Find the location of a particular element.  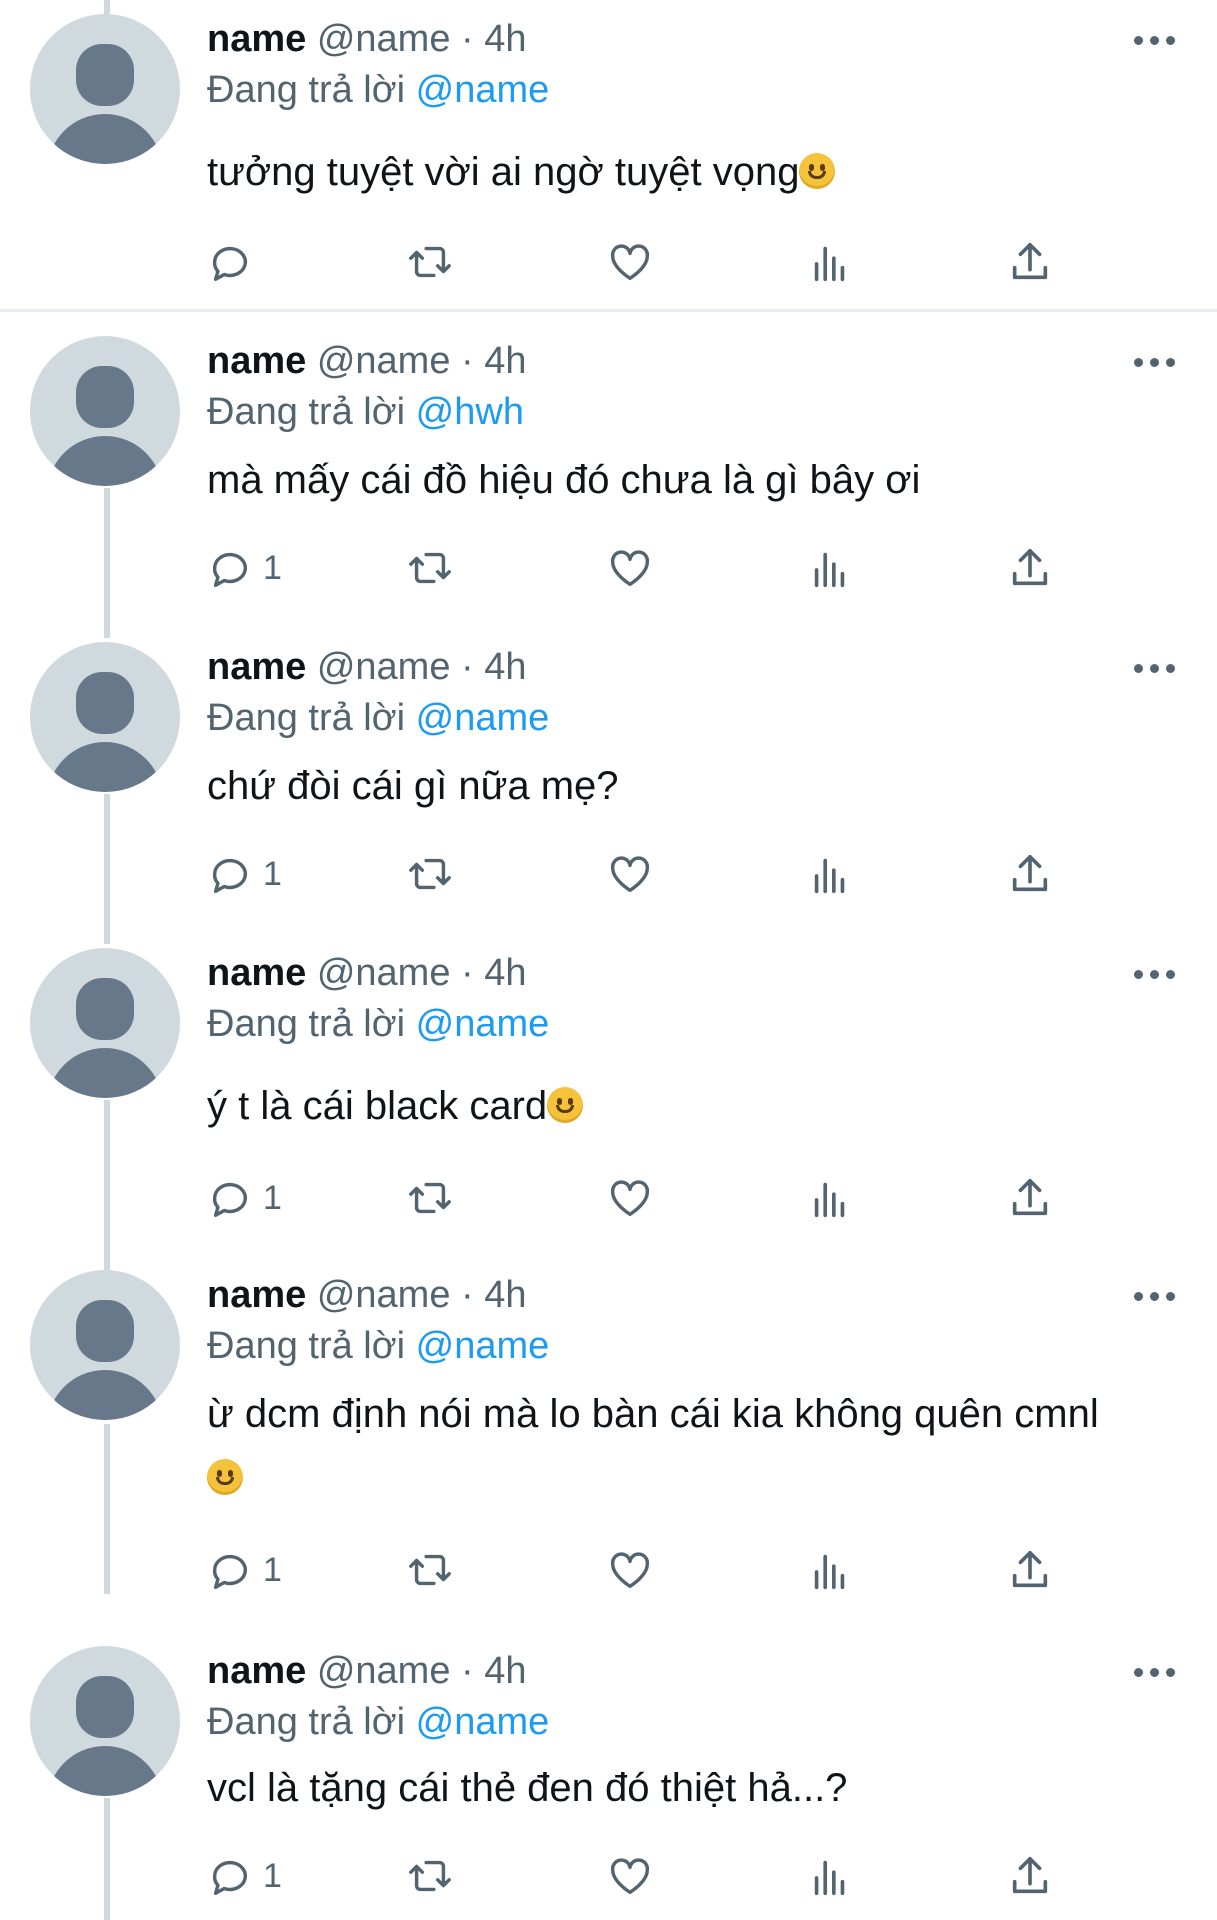

reply-button is located at coordinates (235, 262).